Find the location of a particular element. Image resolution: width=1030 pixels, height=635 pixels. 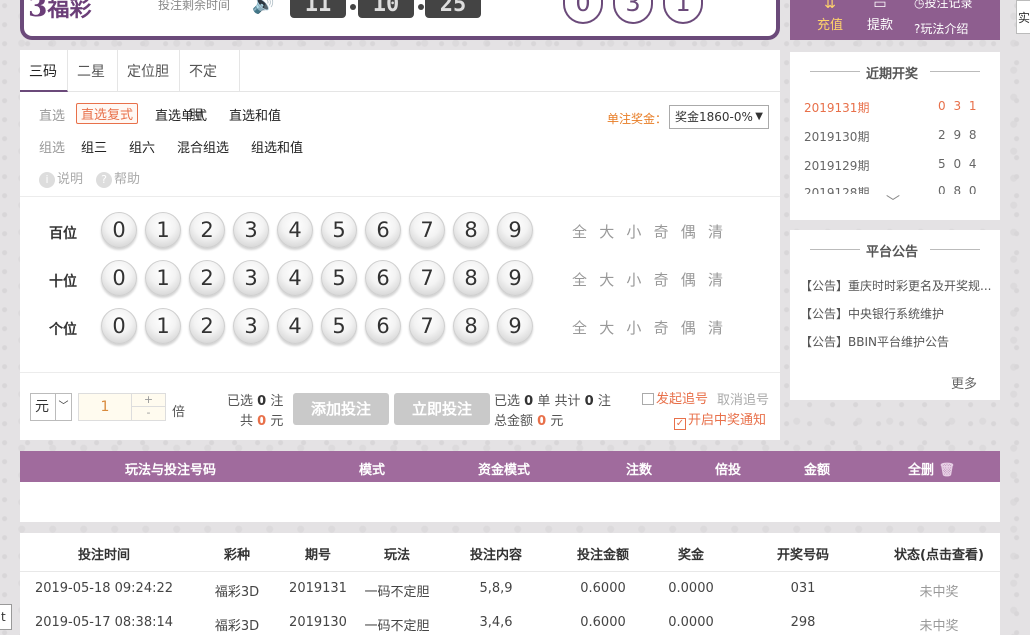

more-notices-link: 更多 is located at coordinates (964, 382).